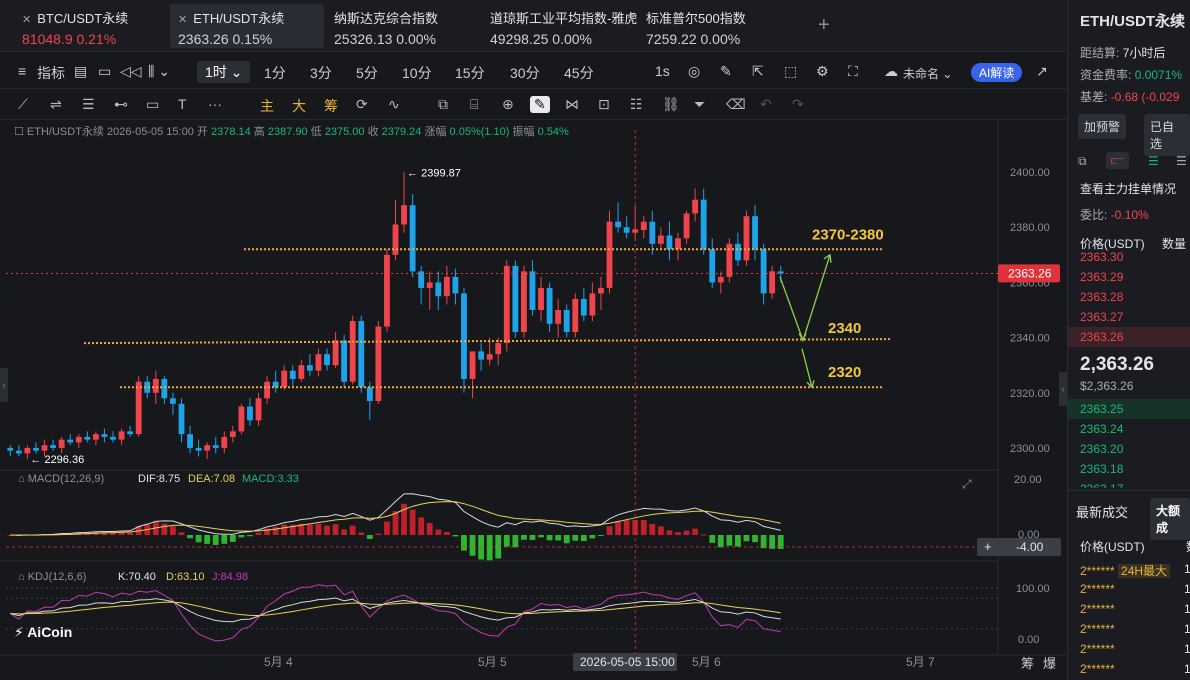 This screenshot has height=680, width=1190. Describe the element at coordinates (57, 460) in the screenshot. I see `low-marker-label: ← 2296.36` at that location.